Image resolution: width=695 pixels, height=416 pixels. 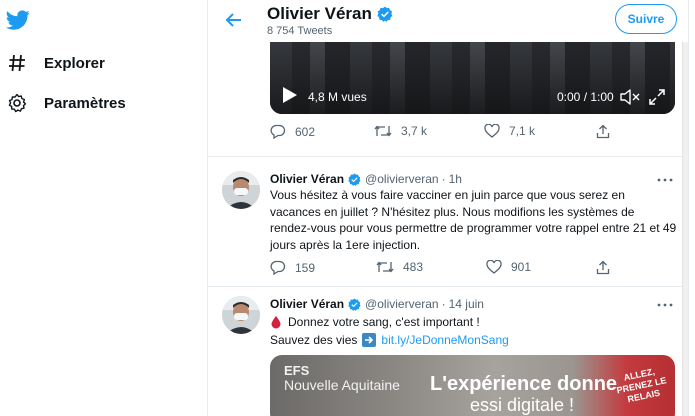 I want to click on blood-drop-icon, so click(x=276, y=322).